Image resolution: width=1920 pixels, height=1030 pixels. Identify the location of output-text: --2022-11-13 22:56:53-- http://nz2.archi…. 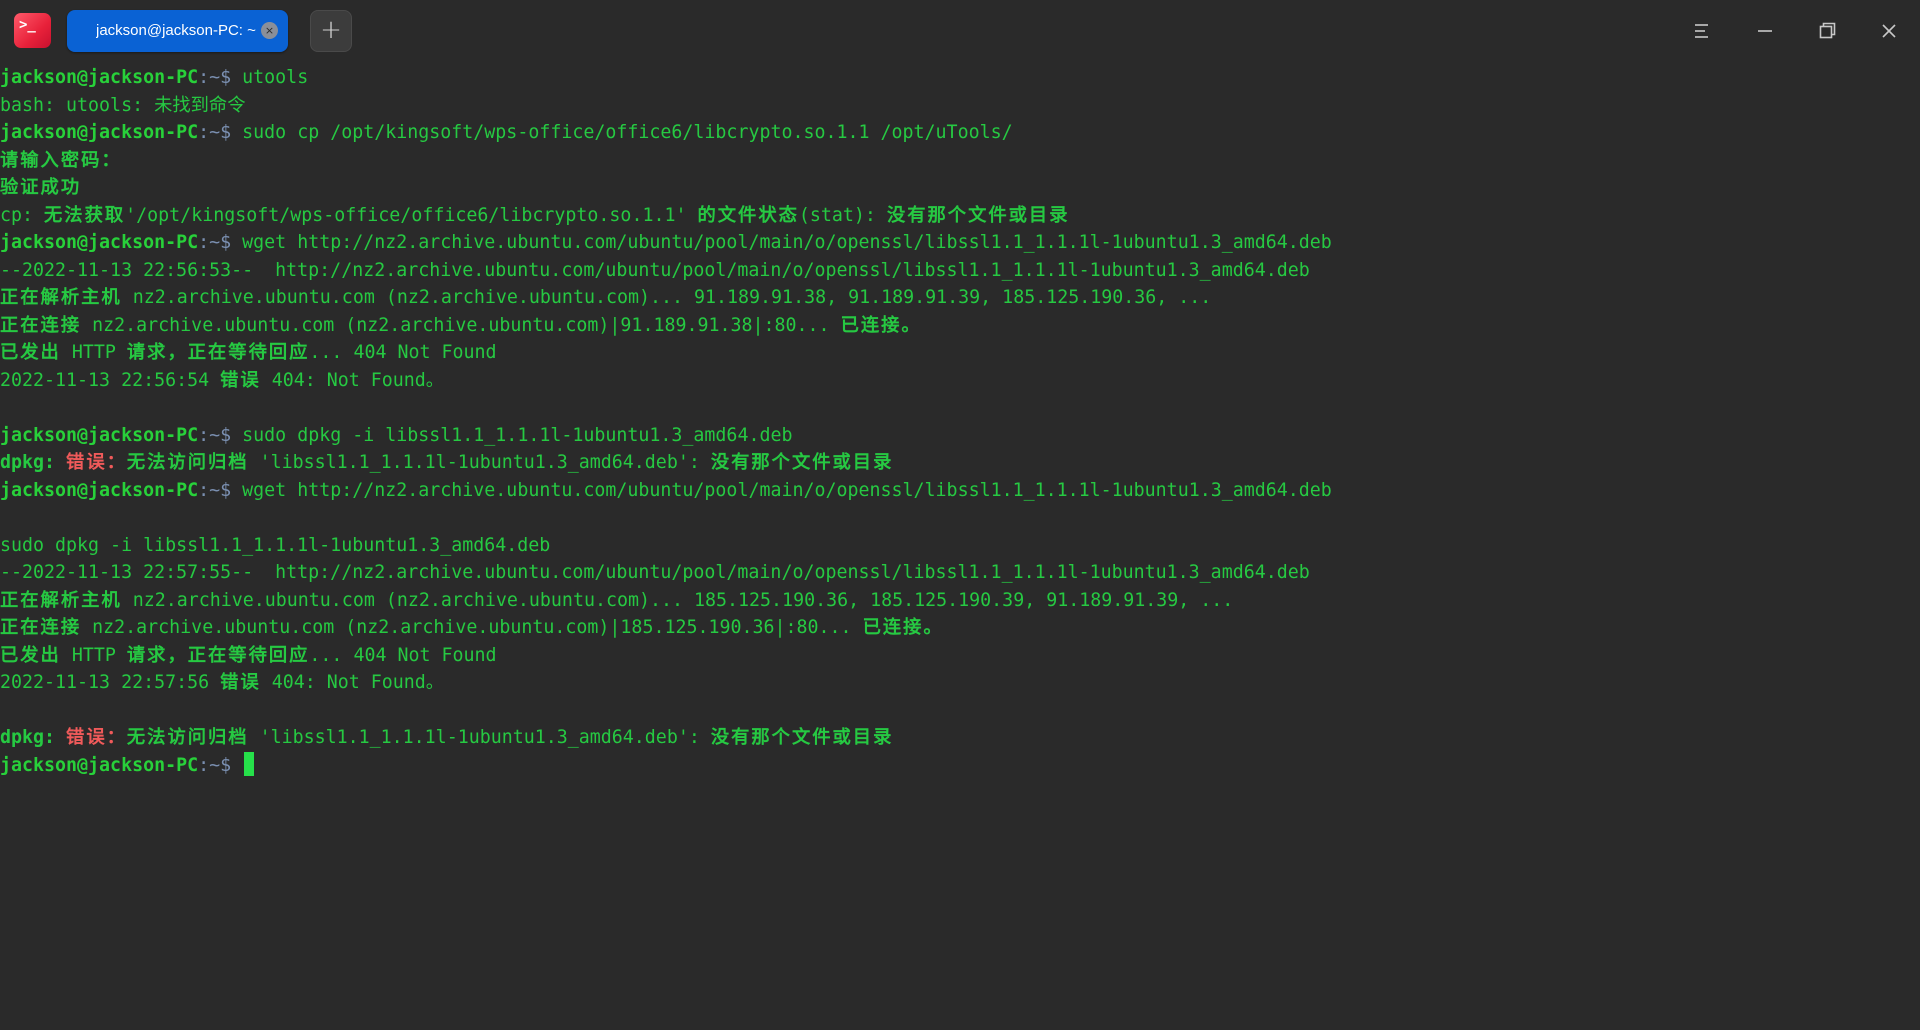
(655, 270).